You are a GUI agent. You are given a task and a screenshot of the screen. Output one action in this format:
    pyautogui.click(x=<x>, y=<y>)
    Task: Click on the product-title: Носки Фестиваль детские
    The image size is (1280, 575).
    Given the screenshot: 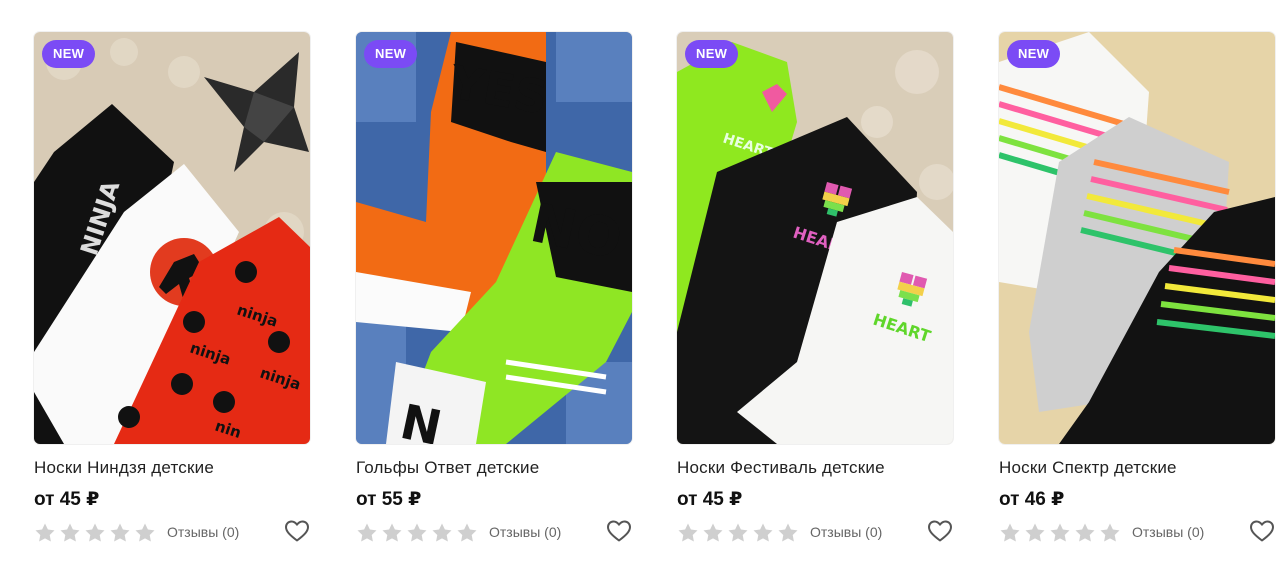 What is the action you would take?
    pyautogui.click(x=815, y=468)
    